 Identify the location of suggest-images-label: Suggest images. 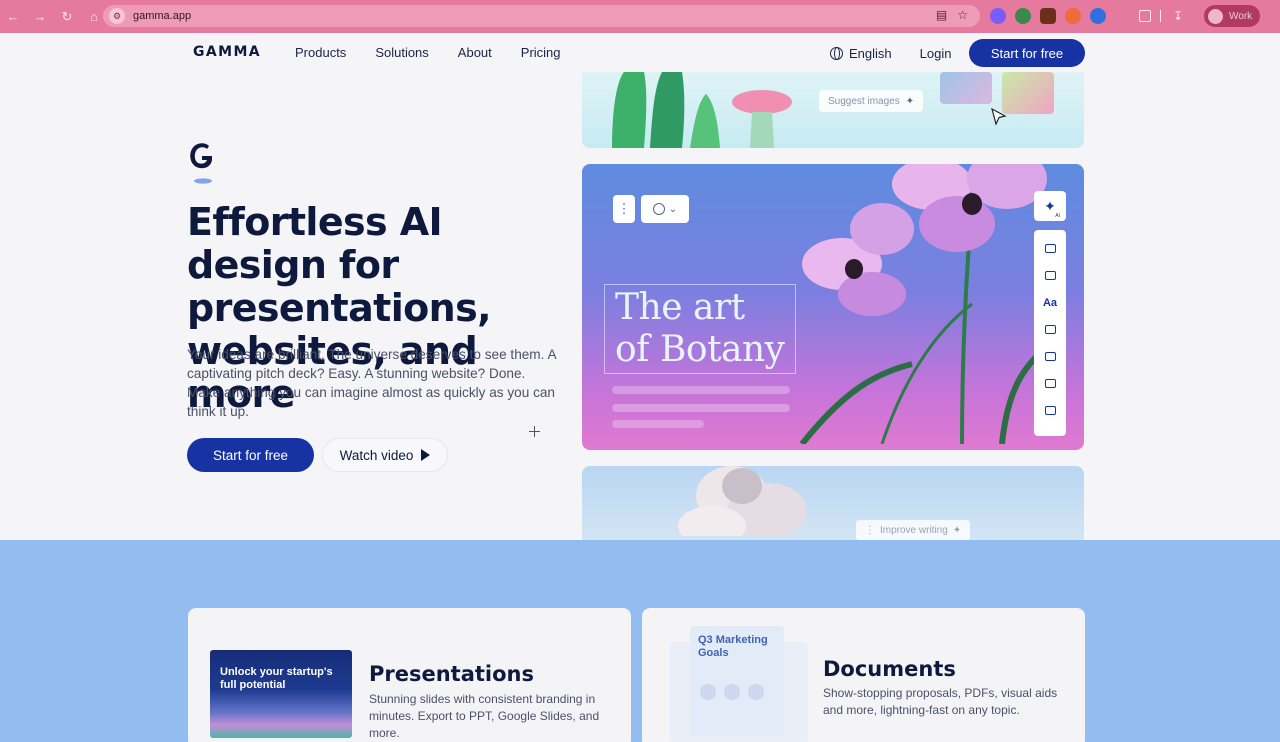
(864, 101).